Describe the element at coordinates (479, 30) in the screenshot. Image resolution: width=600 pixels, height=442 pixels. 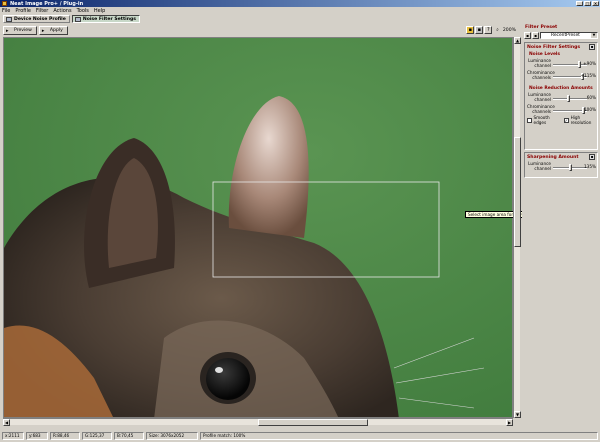
I see `open-icon: ▪` at that location.